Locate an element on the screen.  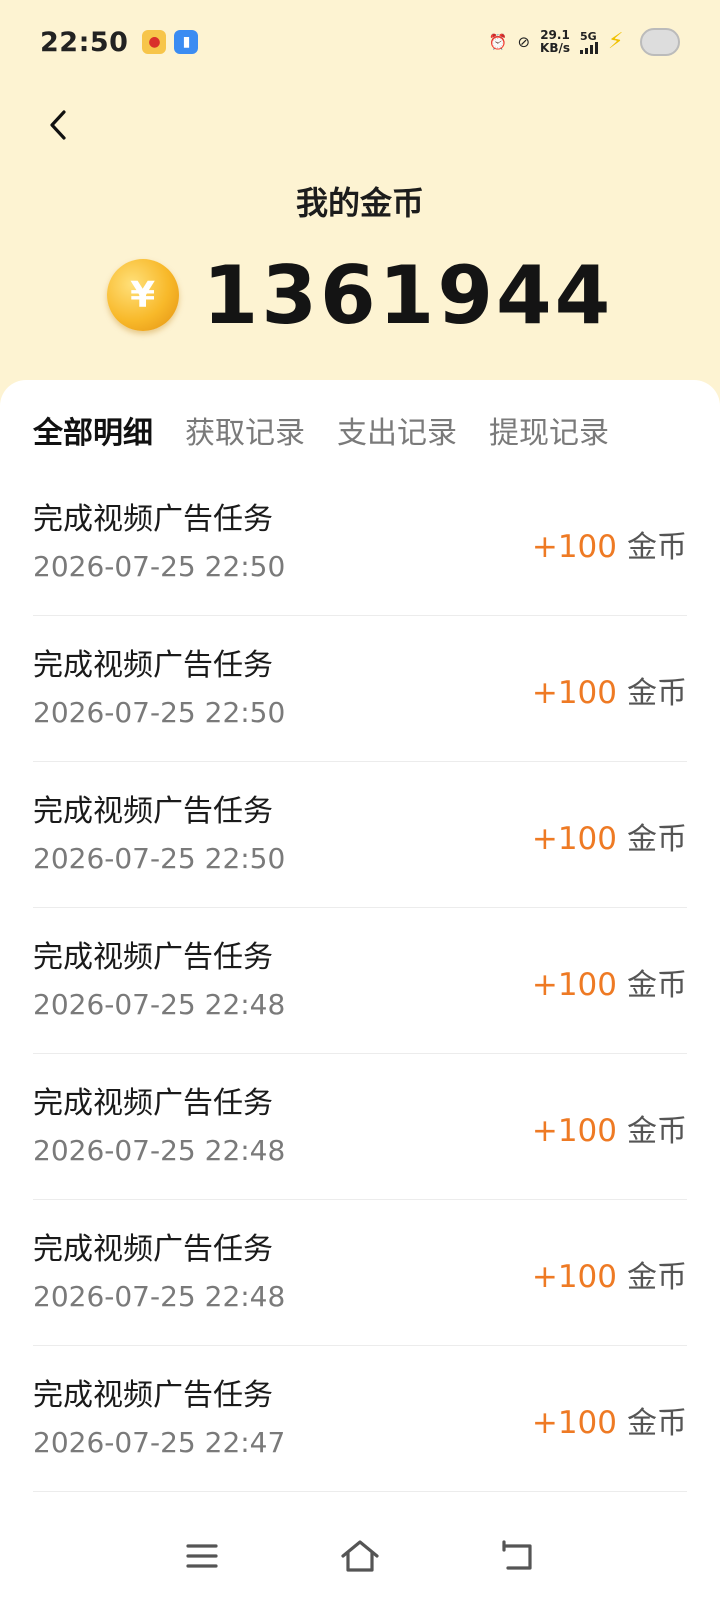
charging-icon: ⚡ is located at coordinates (616, 41).